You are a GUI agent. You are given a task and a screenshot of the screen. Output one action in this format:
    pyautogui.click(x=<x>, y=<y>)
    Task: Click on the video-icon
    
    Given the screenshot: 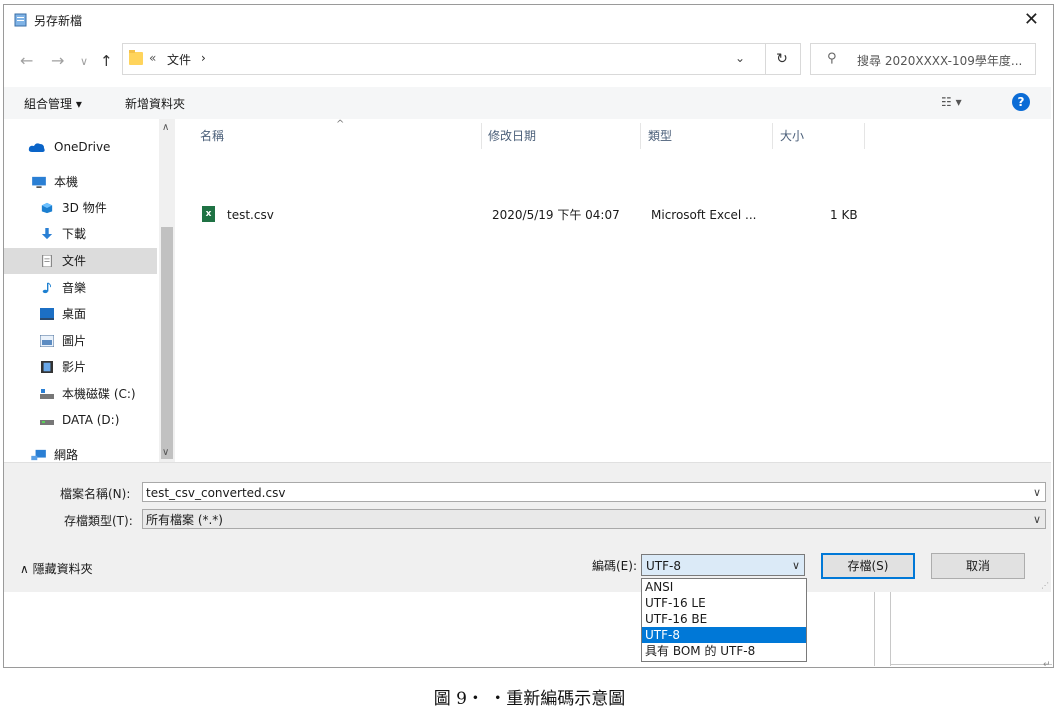 What is the action you would take?
    pyautogui.click(x=47, y=367)
    